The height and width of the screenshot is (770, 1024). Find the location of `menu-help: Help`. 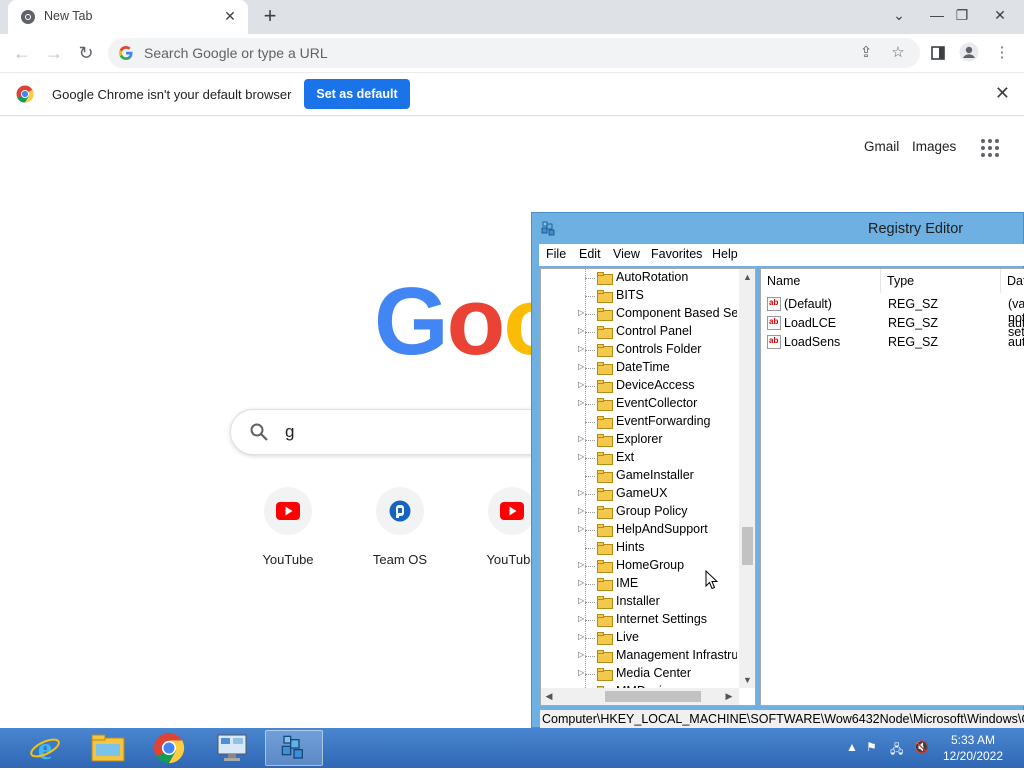

menu-help: Help is located at coordinates (725, 254).